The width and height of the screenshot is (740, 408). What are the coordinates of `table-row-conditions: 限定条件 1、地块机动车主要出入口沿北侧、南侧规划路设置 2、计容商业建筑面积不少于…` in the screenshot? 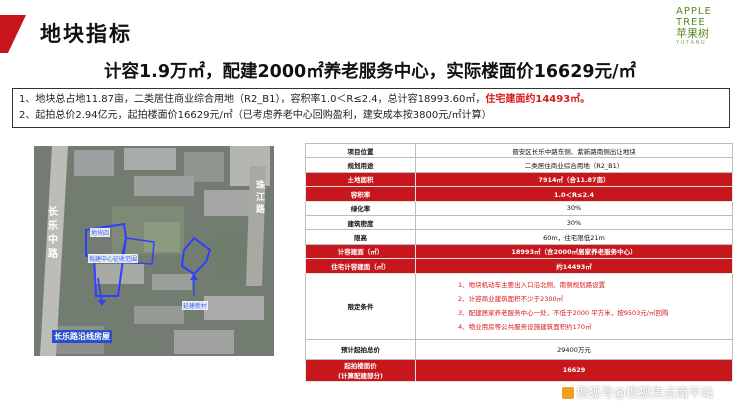 It's located at (519, 306).